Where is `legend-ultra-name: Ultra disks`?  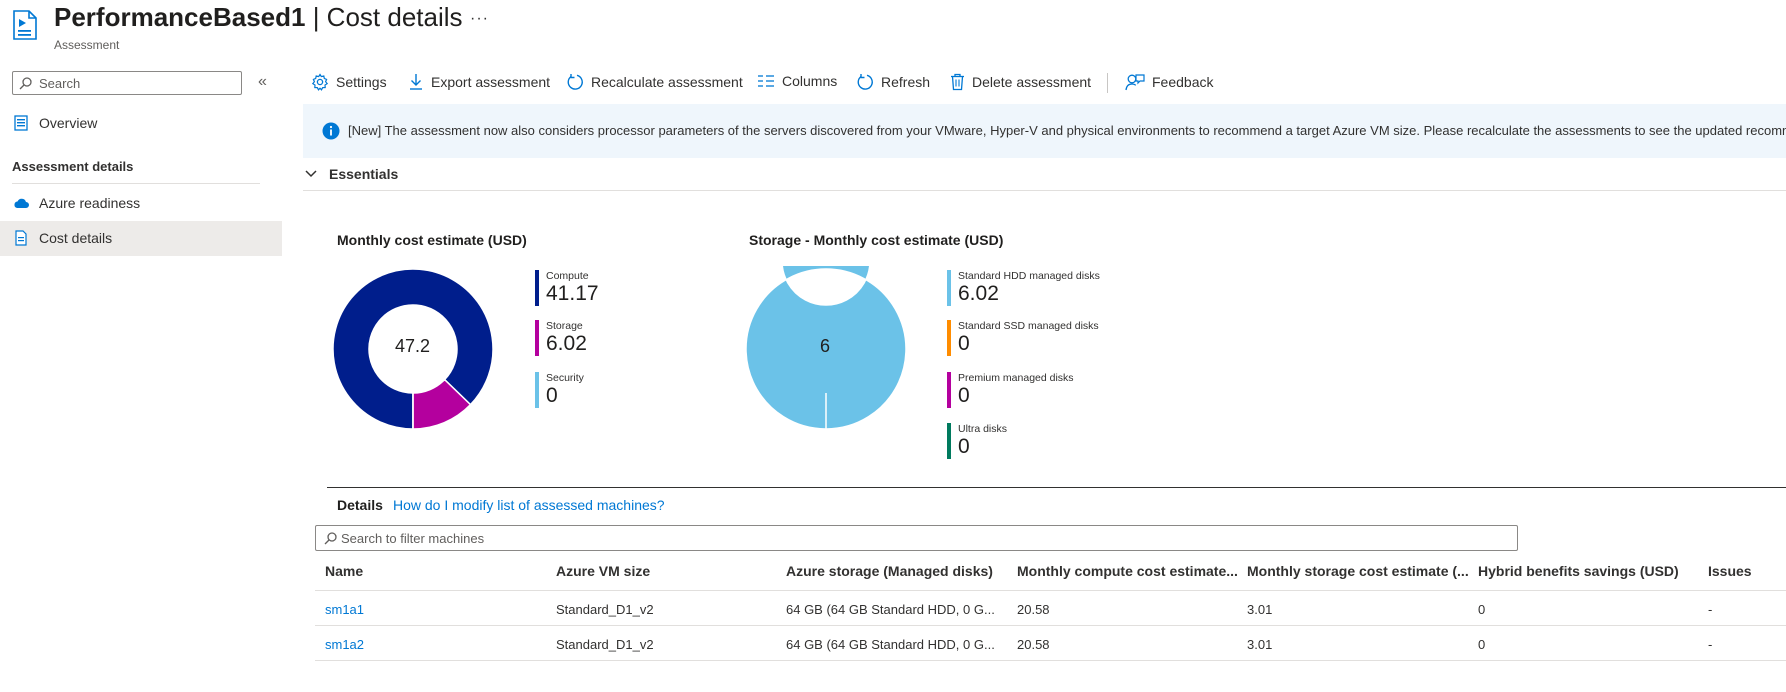 legend-ultra-name: Ultra disks is located at coordinates (983, 429).